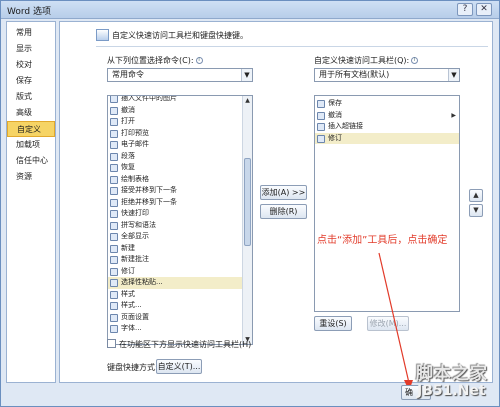  I want to click on add-button: 添加(A) >>, so click(283, 192).